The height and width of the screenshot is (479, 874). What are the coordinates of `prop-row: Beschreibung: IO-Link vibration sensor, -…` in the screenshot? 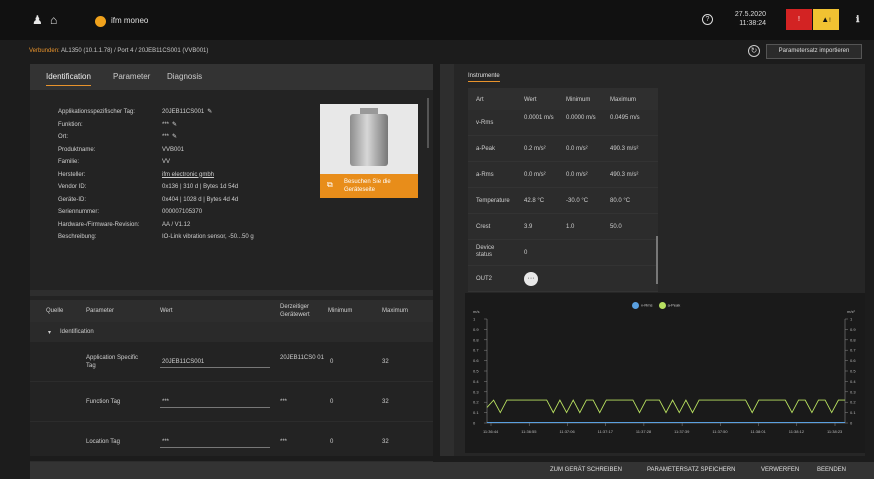 It's located at (156, 237).